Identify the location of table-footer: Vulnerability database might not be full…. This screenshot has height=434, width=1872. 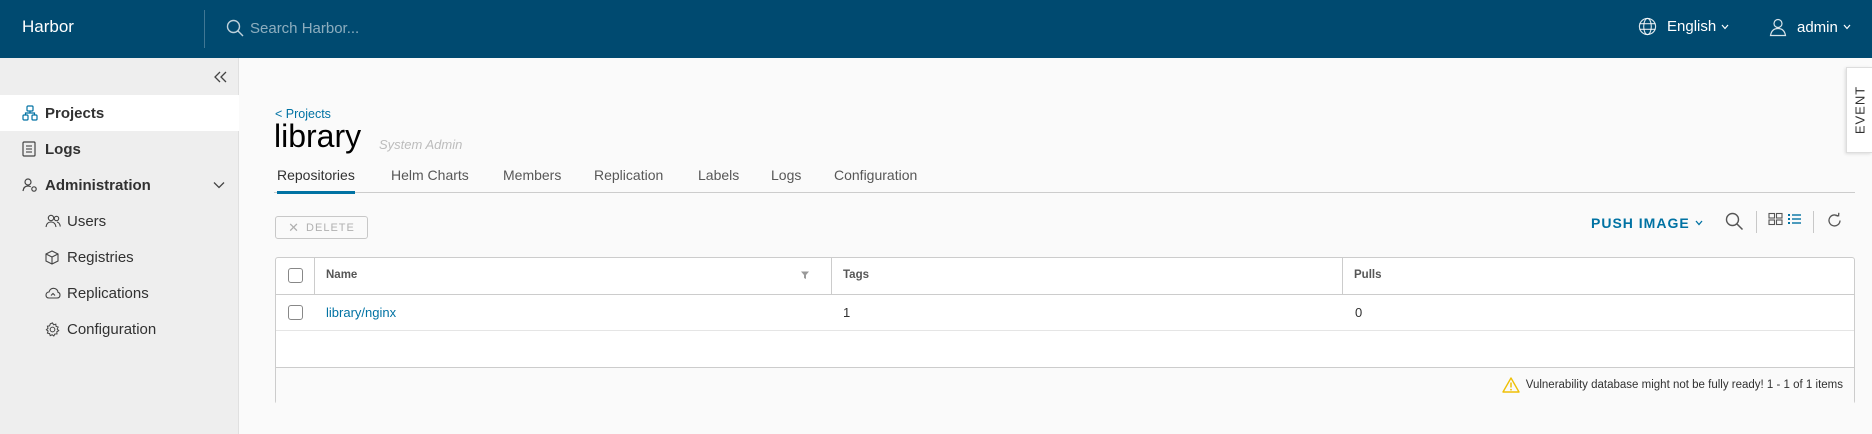
(1065, 386).